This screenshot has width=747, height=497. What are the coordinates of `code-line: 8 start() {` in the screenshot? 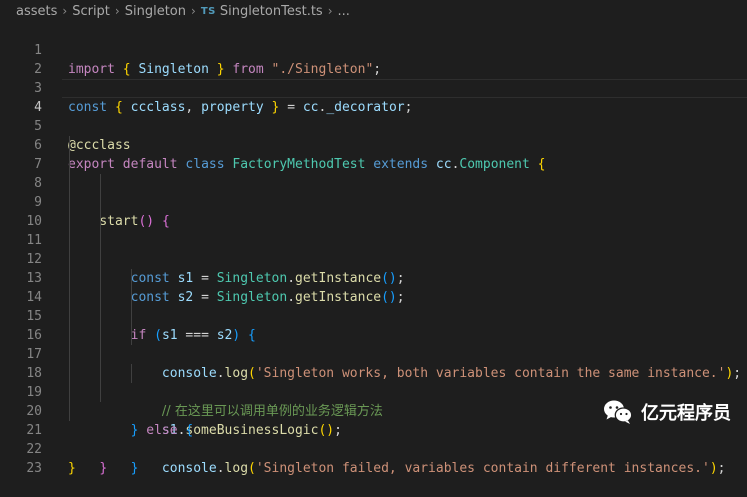 It's located at (373, 192).